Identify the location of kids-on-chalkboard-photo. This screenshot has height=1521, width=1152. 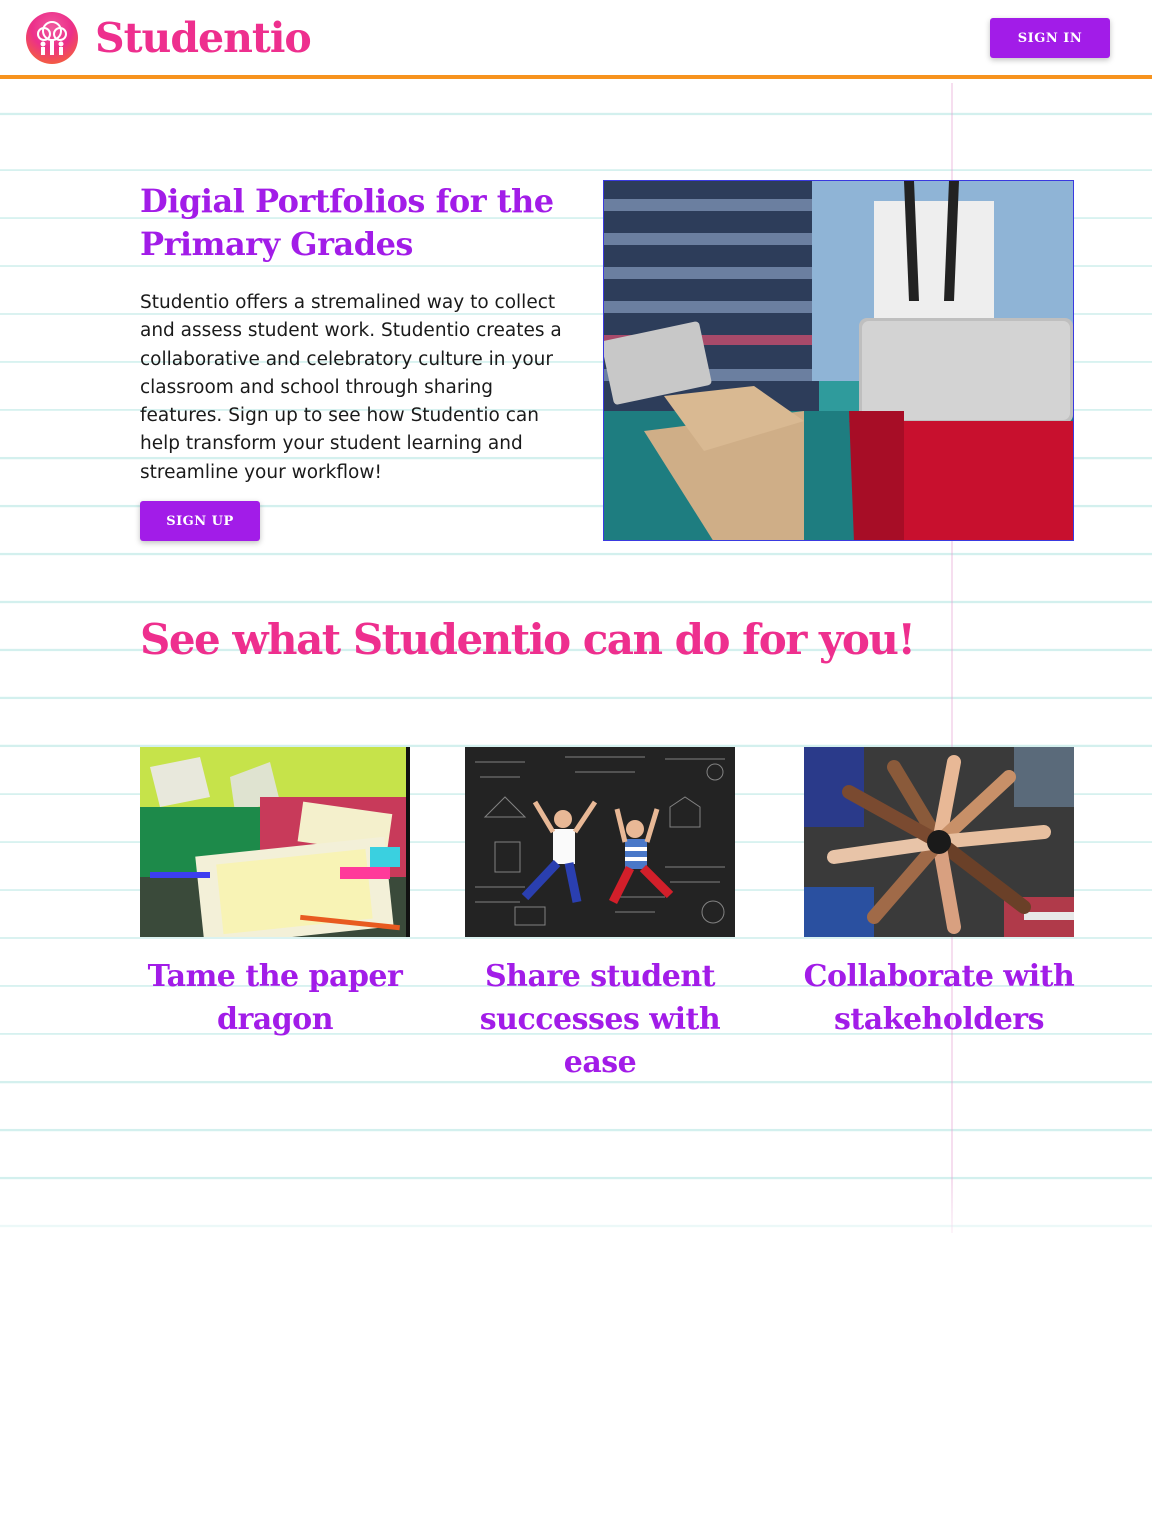
(600, 842).